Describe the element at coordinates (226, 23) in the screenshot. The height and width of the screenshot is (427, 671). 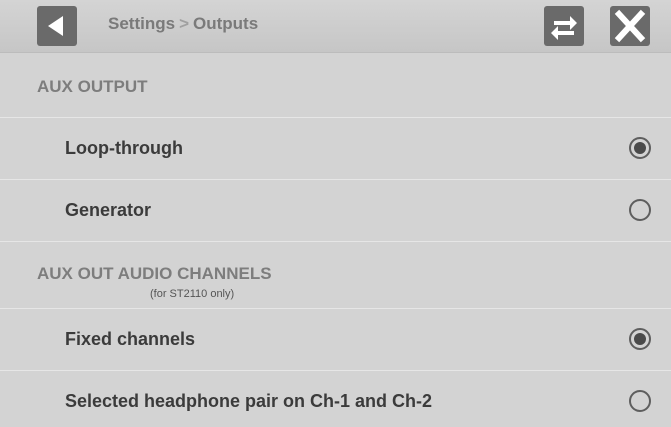
I see `breadcrumb-current: Outputs` at that location.